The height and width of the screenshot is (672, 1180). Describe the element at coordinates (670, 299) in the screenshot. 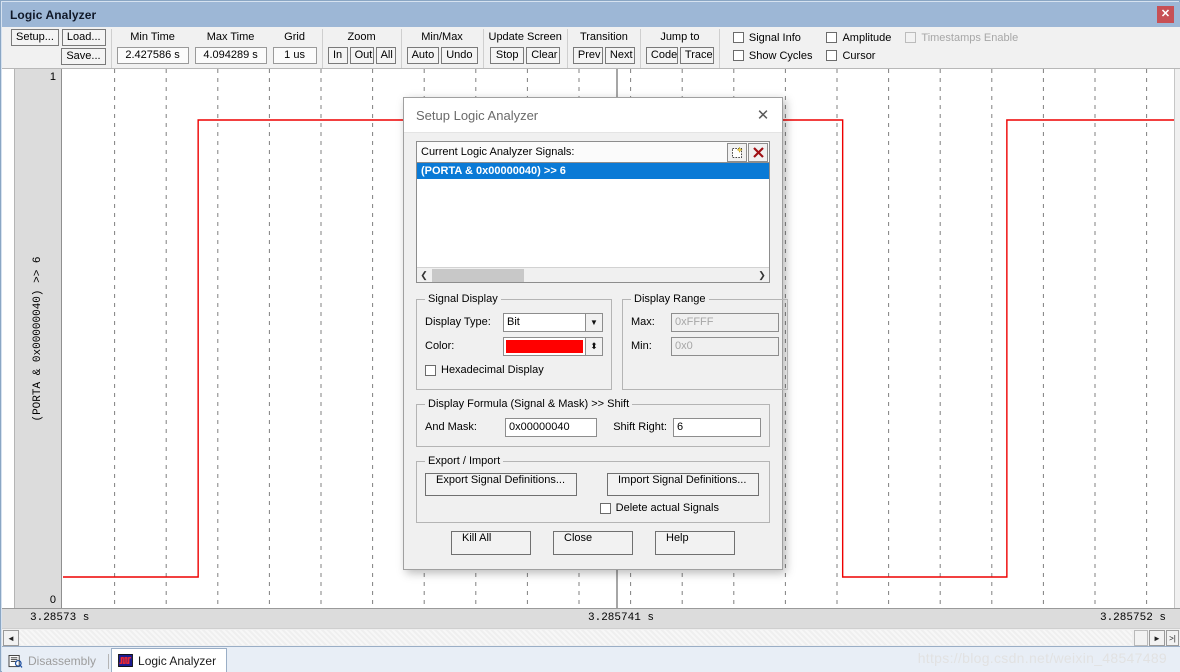

I see `display-range-legend: Display Range` at that location.